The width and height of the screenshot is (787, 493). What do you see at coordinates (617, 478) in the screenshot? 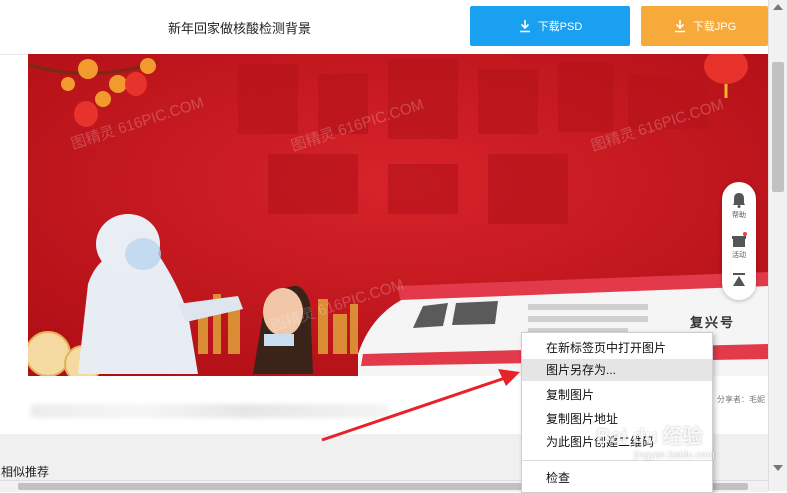
I see `menu-inspect: 检查` at bounding box center [617, 478].